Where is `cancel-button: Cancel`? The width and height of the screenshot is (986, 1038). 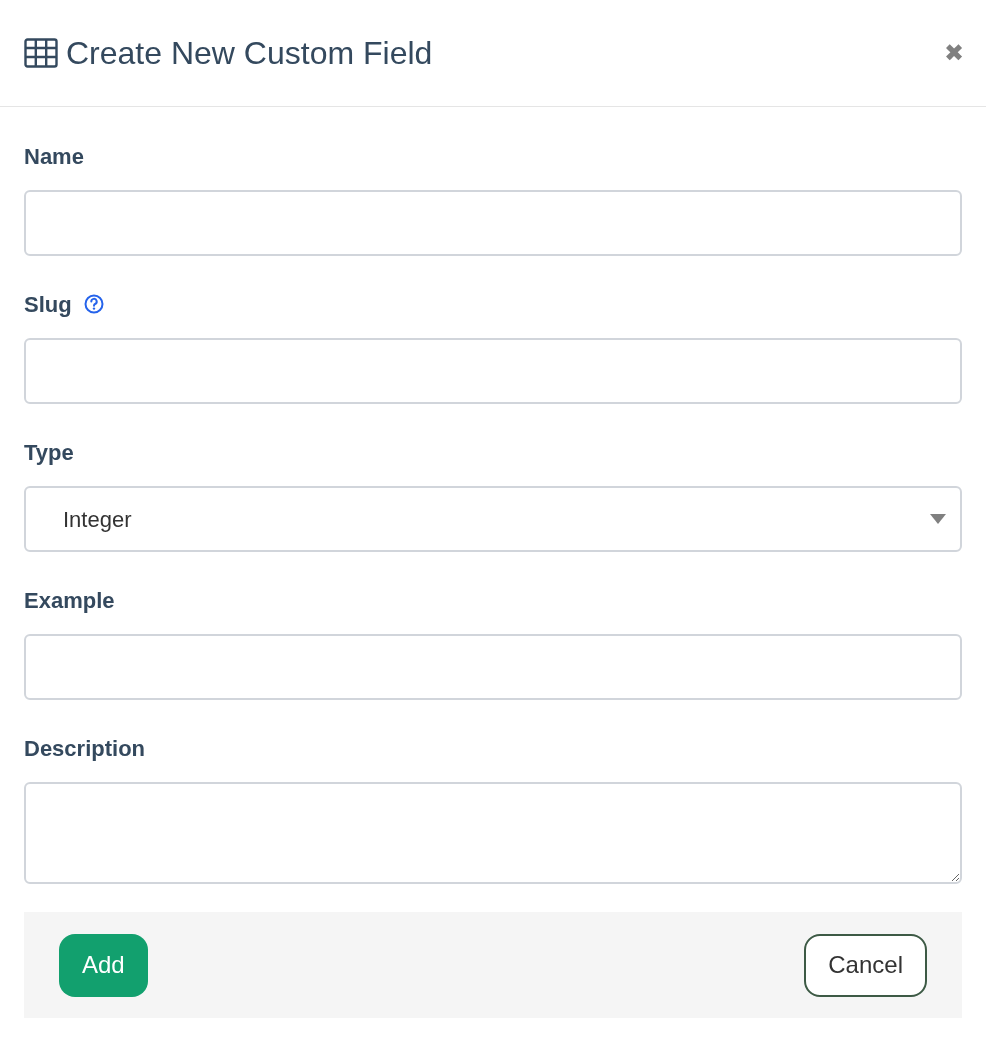
cancel-button: Cancel is located at coordinates (865, 965).